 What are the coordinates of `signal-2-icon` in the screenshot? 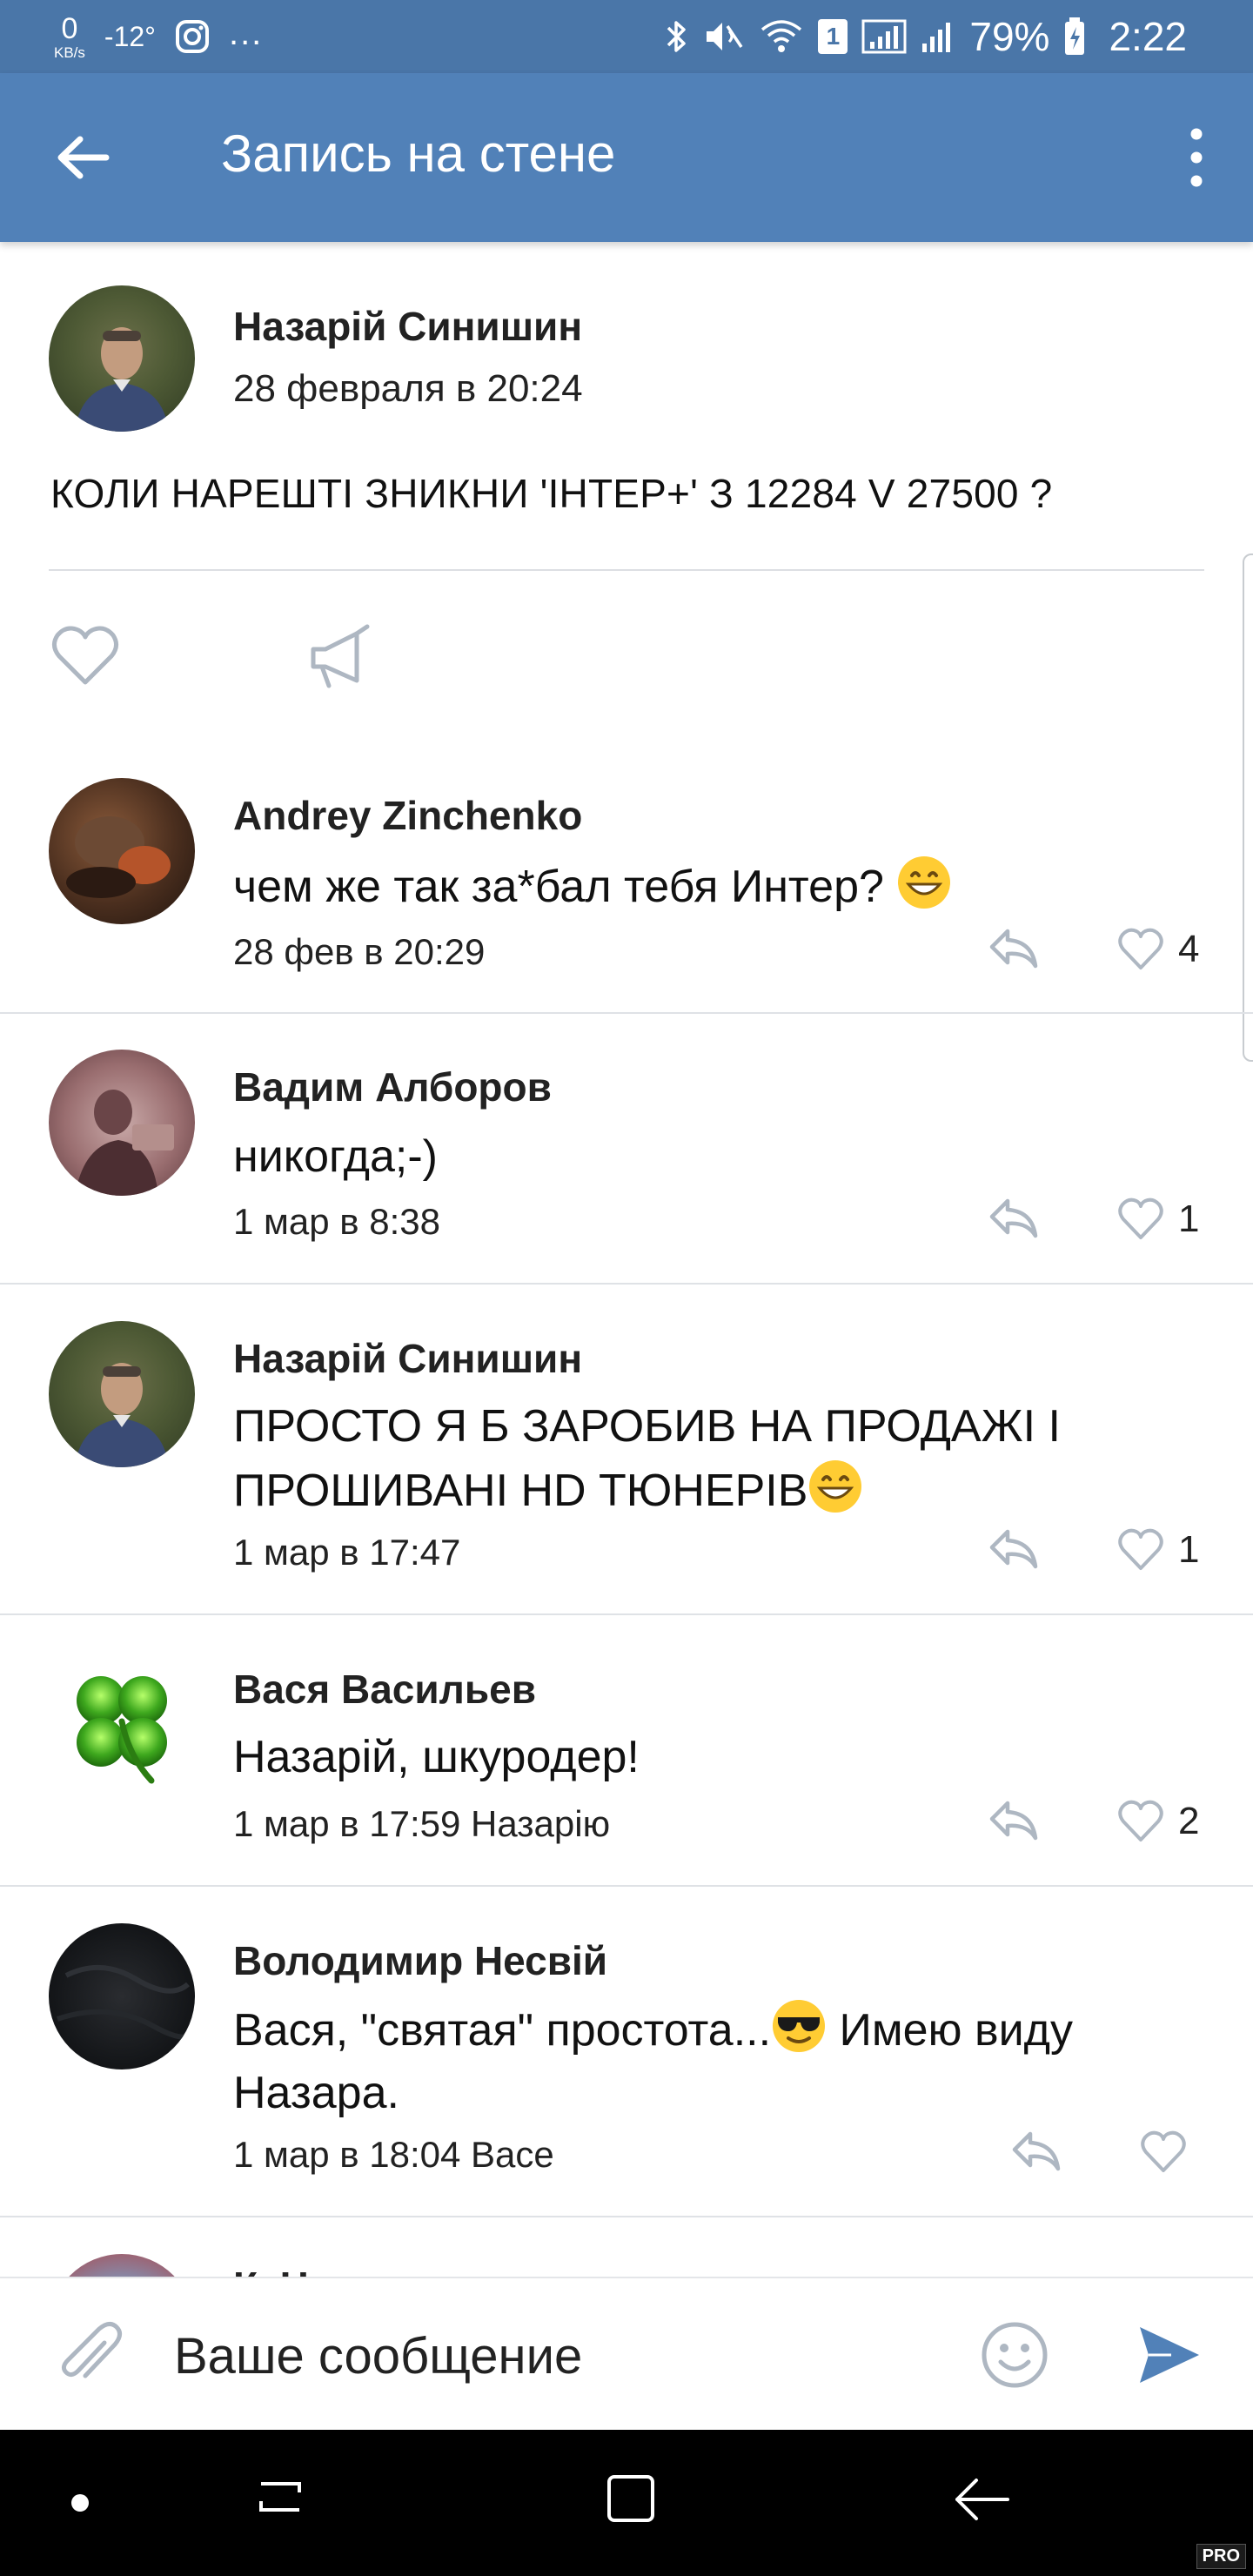 It's located at (937, 37).